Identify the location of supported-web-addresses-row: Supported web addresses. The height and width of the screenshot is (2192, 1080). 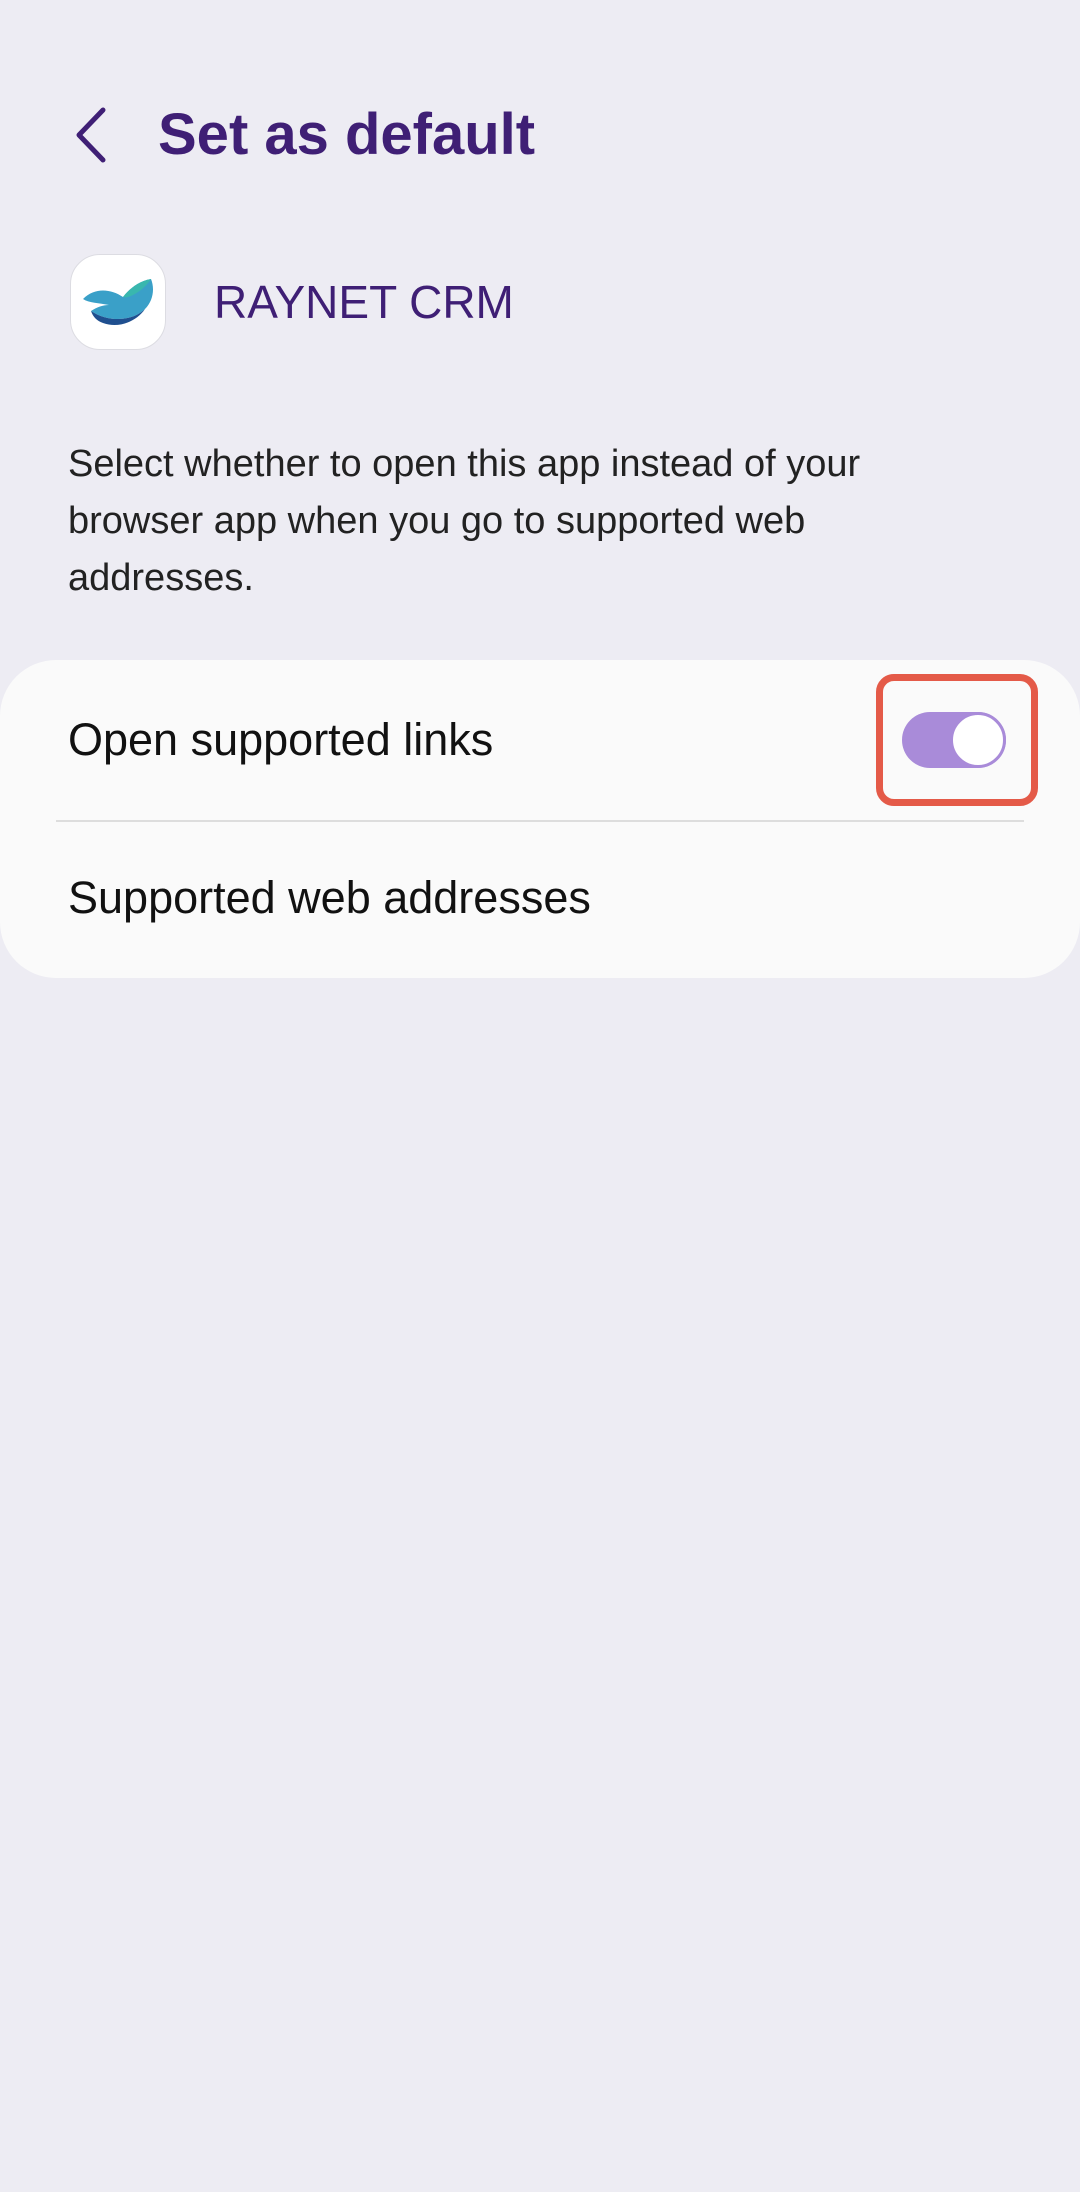
(540, 900).